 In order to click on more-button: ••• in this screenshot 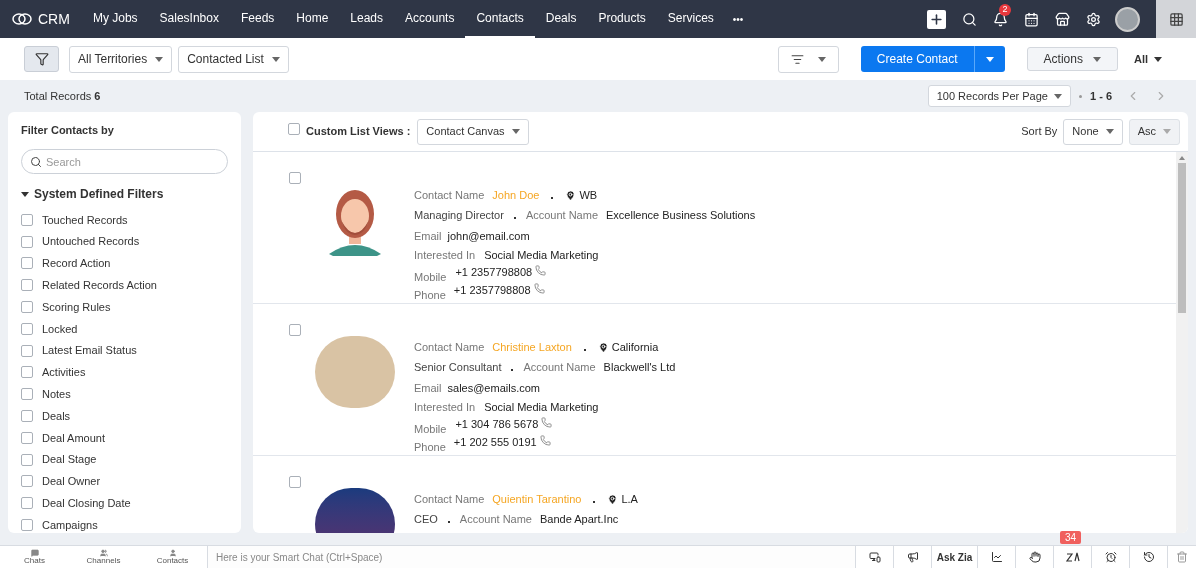, I will do `click(738, 19)`.